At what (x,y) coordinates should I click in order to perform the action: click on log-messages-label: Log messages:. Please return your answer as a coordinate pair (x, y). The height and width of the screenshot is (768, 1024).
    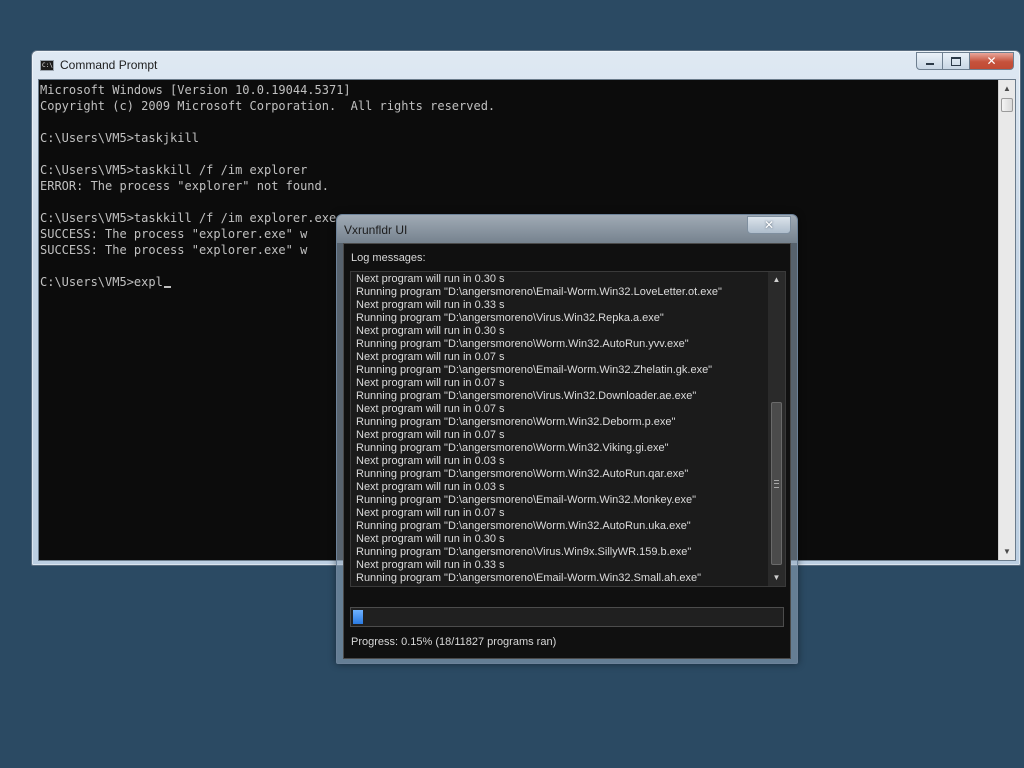
    Looking at the image, I should click on (388, 258).